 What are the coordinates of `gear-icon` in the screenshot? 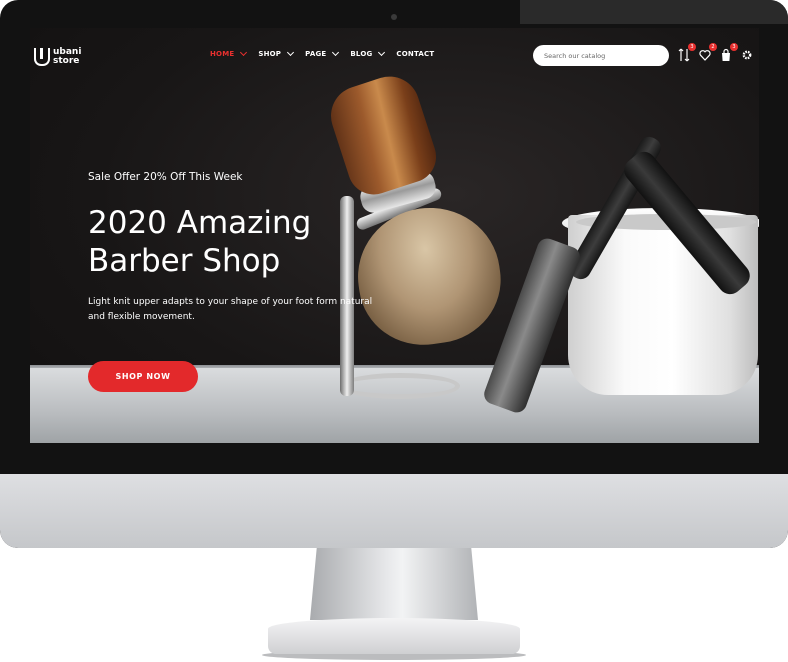 It's located at (747, 55).